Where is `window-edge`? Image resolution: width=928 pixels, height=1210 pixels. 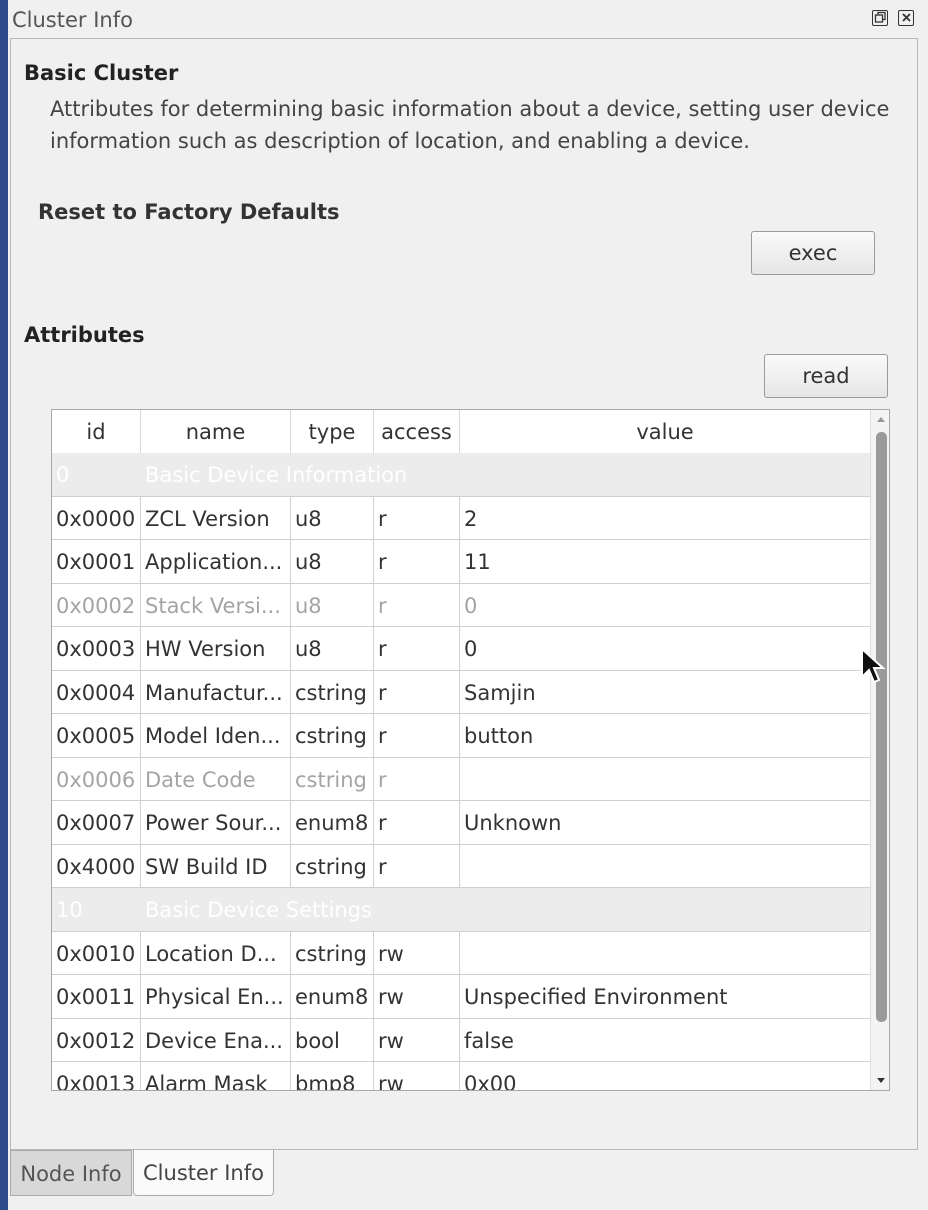 window-edge is located at coordinates (4, 605).